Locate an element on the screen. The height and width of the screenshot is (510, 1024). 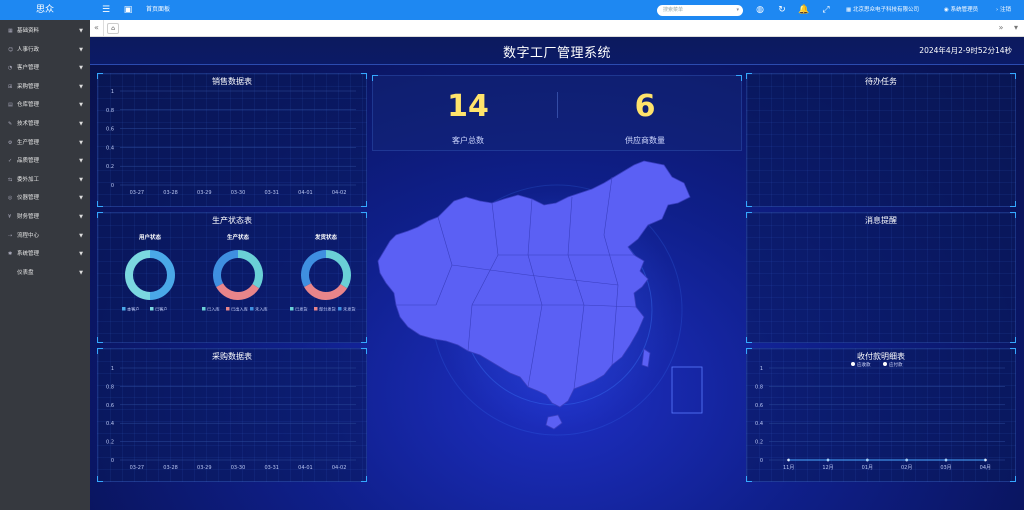
sidebar-item: ⊞ 采购管理 ▼ is located at coordinates (45, 87).